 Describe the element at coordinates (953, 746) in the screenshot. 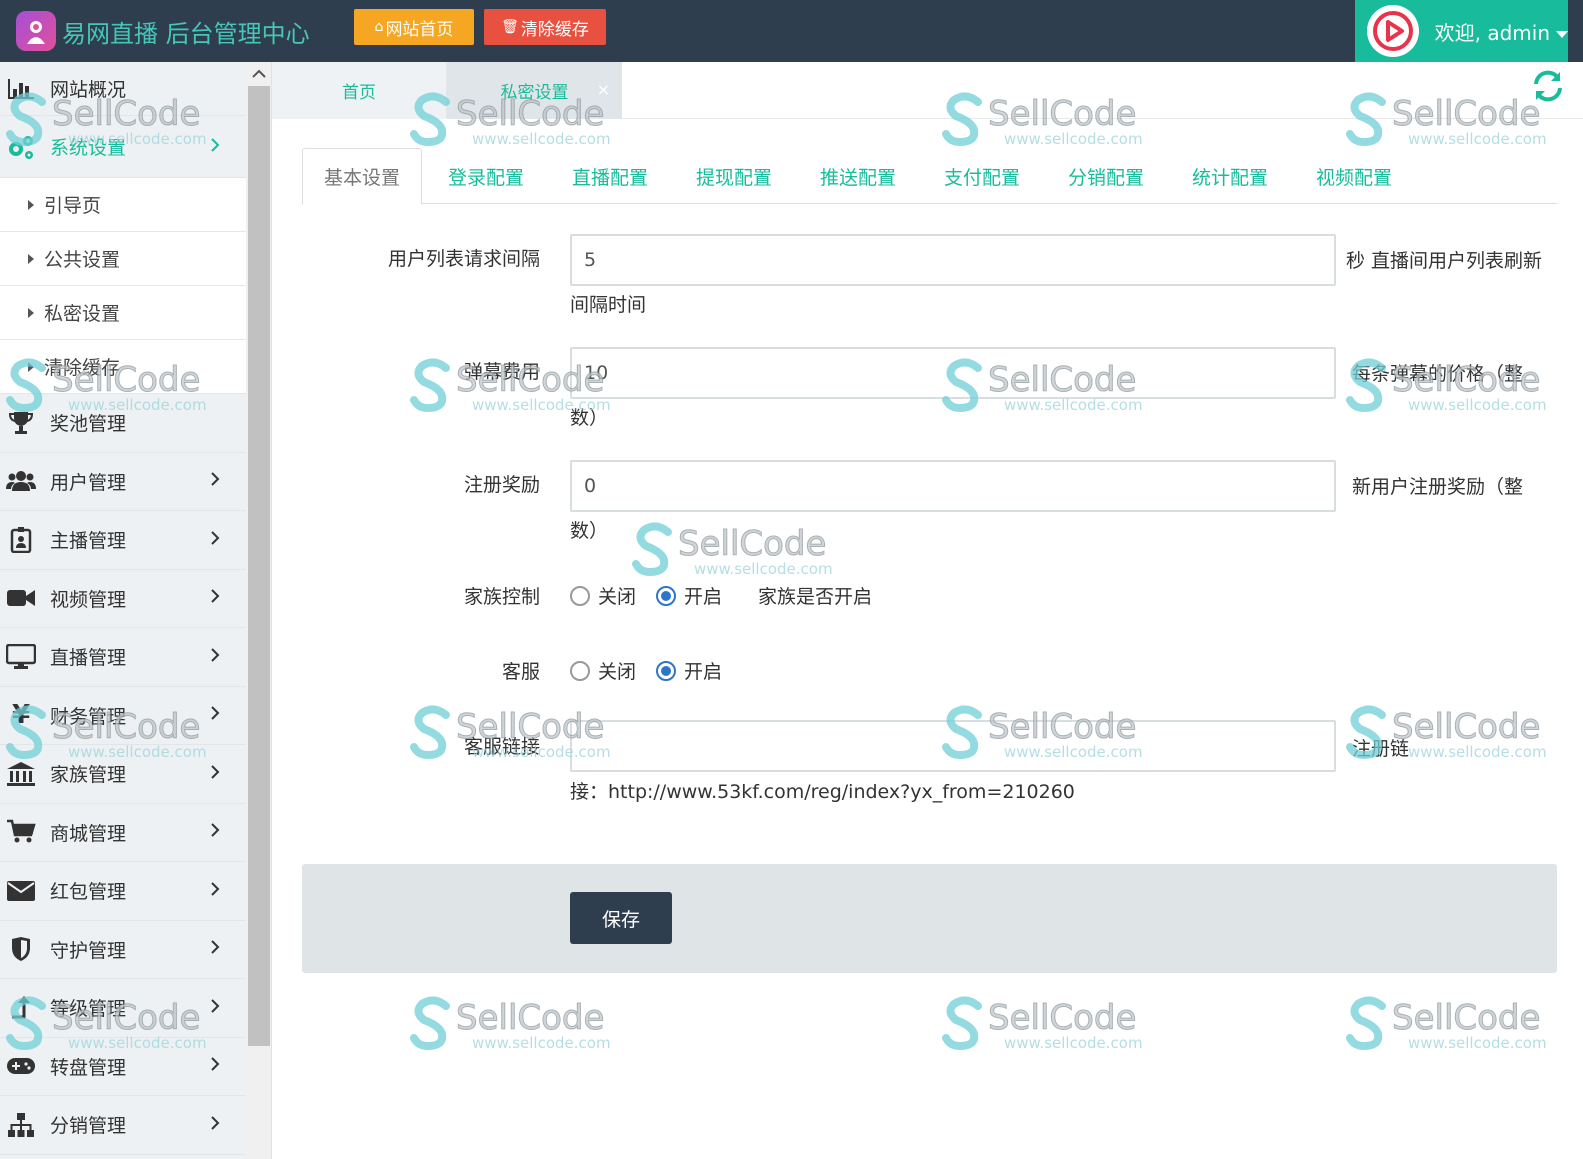

I see `service-link-input` at that location.